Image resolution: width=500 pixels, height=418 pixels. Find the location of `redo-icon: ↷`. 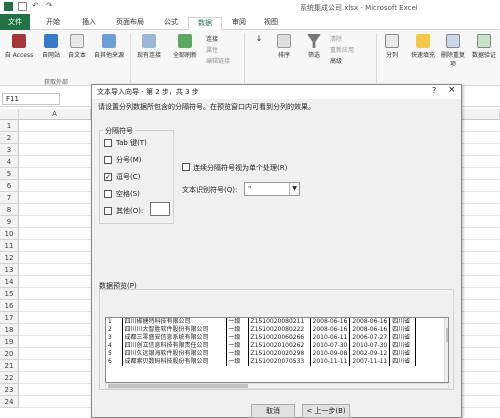

redo-icon: ↷ is located at coordinates (50, 6).